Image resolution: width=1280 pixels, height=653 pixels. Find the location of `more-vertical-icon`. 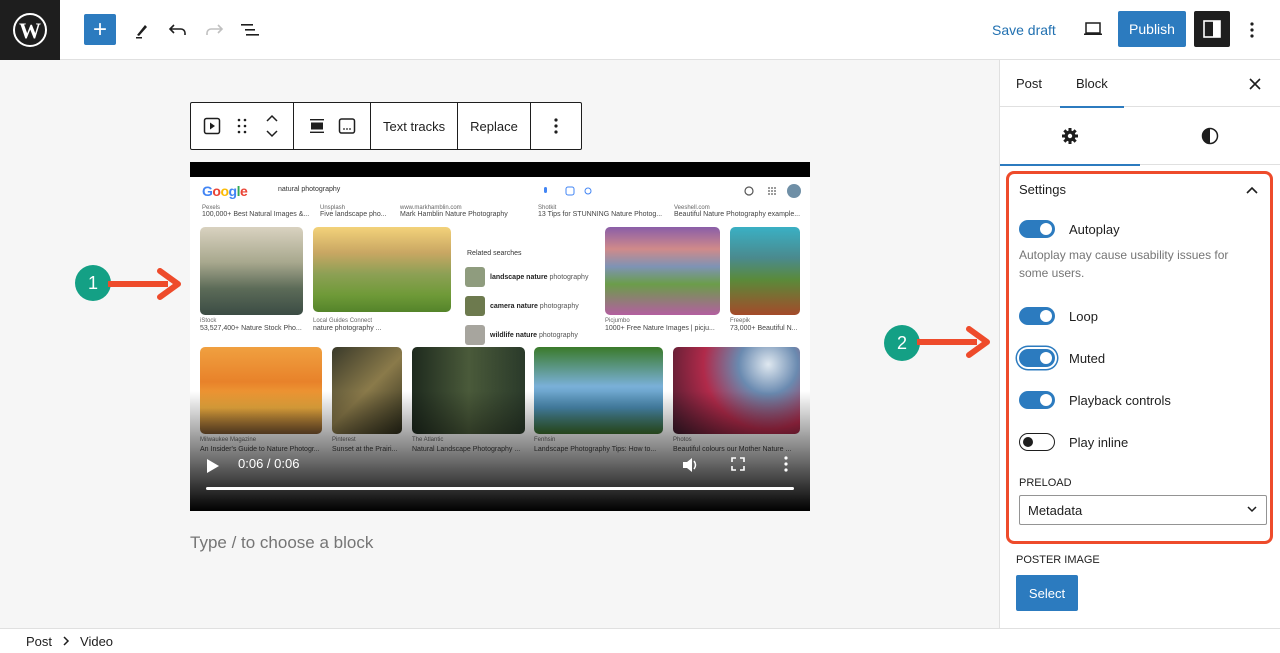

more-vertical-icon is located at coordinates (556, 126).